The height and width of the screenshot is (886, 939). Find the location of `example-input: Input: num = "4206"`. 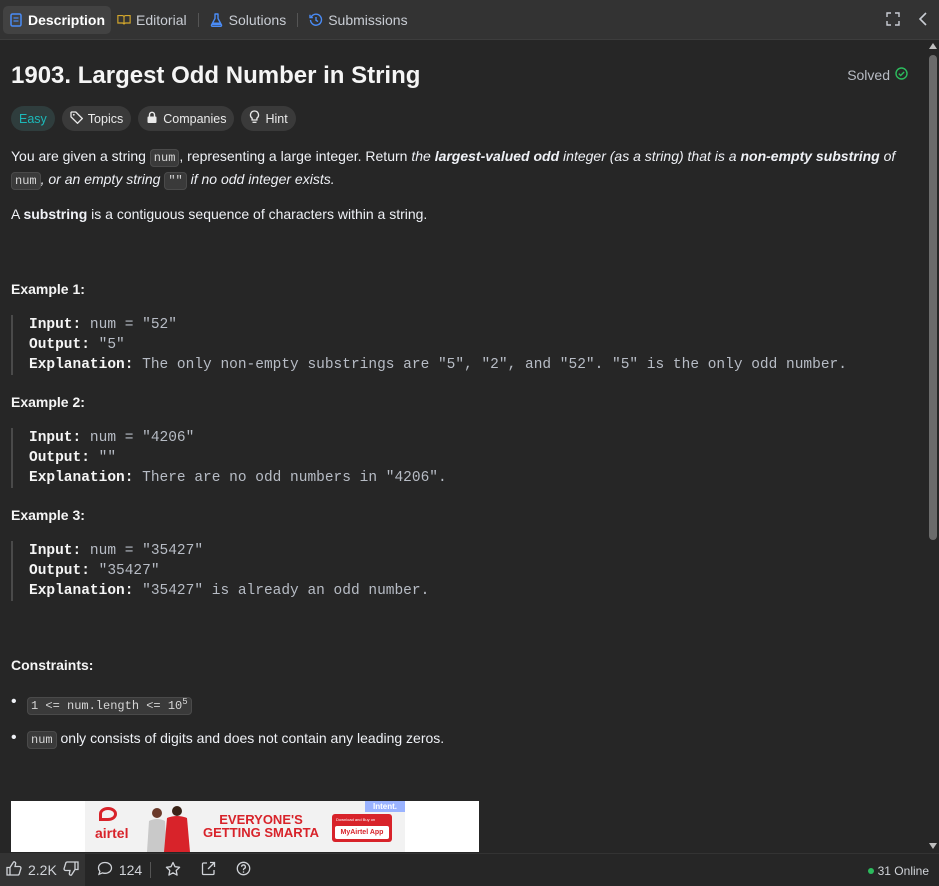

example-input: Input: num = "4206" is located at coordinates (238, 438).